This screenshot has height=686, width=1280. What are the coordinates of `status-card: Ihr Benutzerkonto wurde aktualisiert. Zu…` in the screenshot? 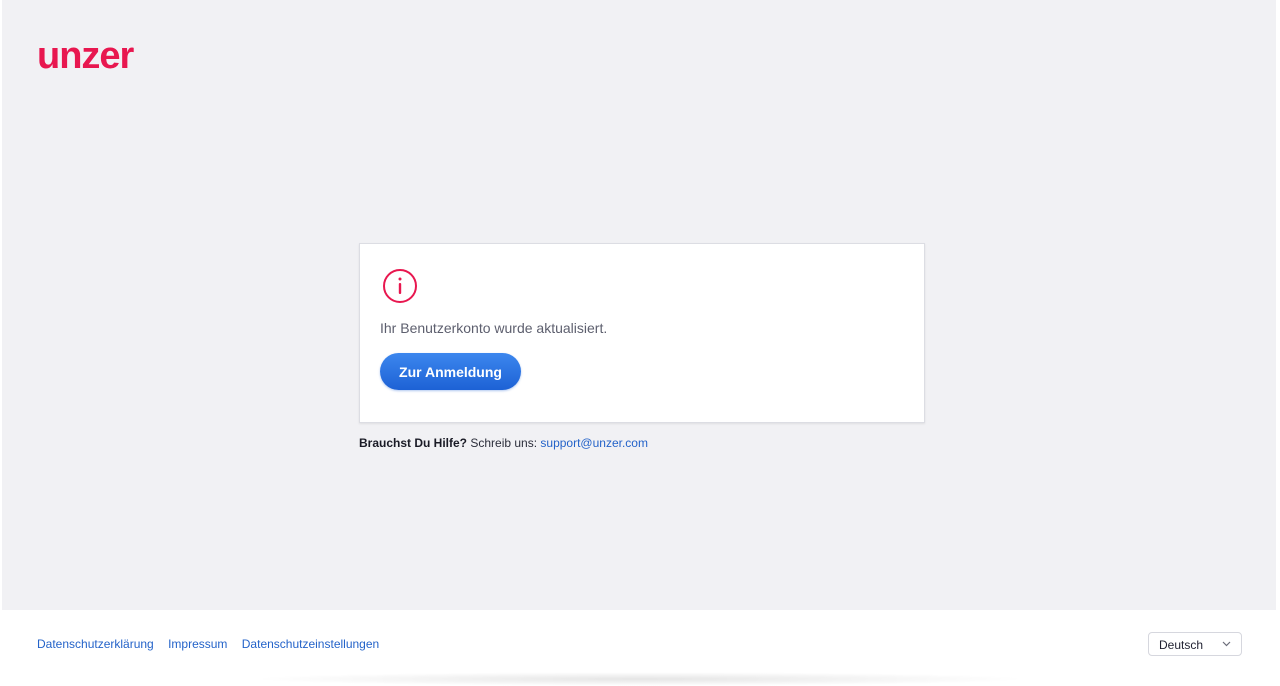 It's located at (642, 333).